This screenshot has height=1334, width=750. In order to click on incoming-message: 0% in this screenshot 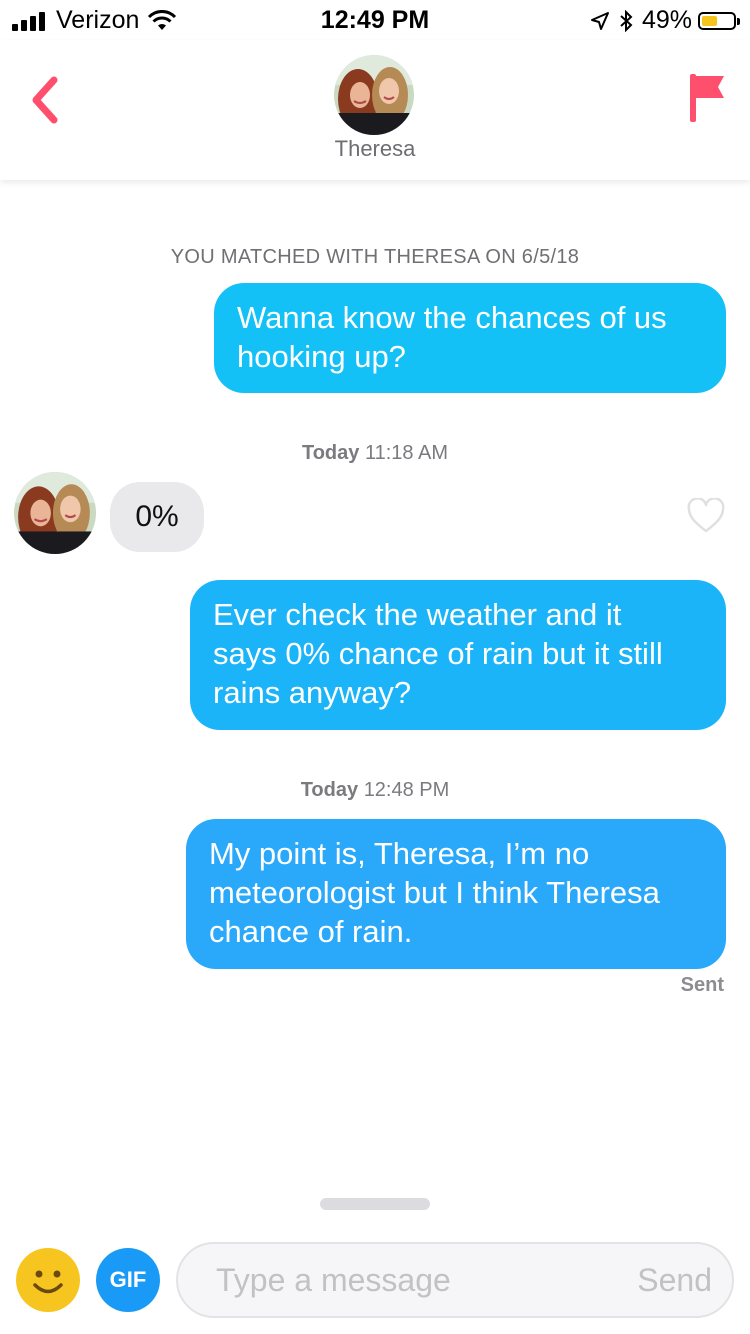, I will do `click(157, 517)`.